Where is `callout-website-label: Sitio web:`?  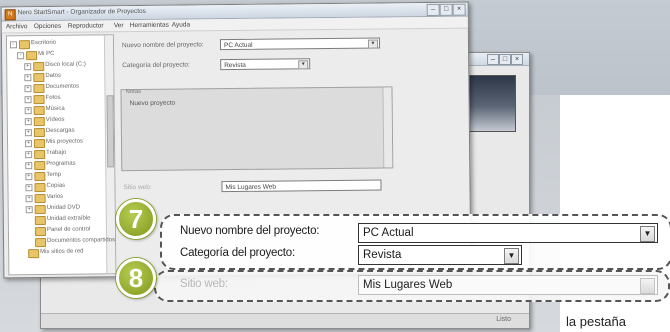 callout-website-label: Sitio web: is located at coordinates (204, 284).